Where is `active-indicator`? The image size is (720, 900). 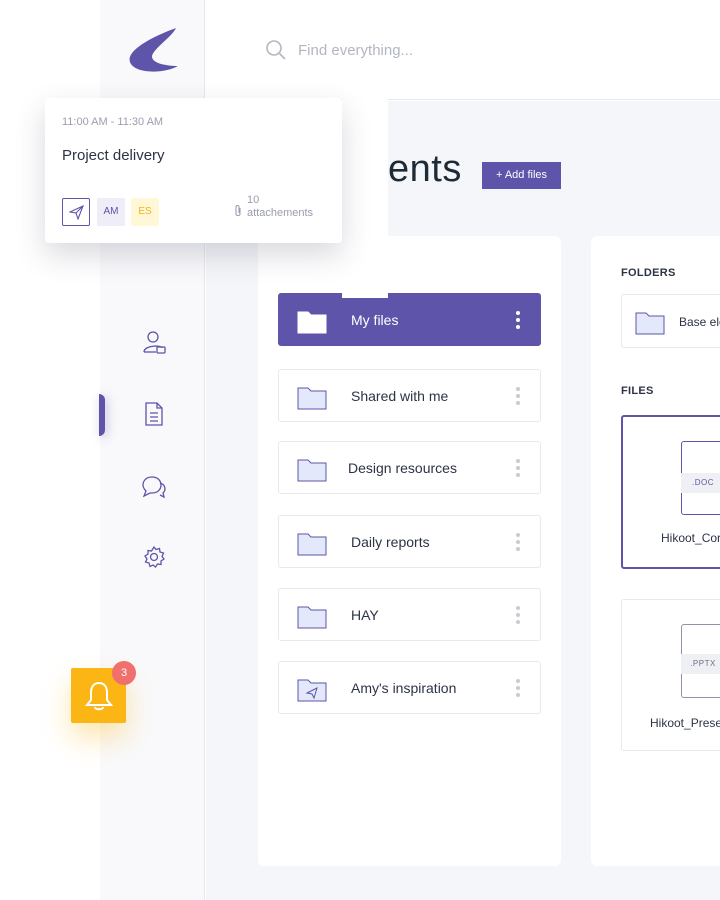 active-indicator is located at coordinates (102, 415).